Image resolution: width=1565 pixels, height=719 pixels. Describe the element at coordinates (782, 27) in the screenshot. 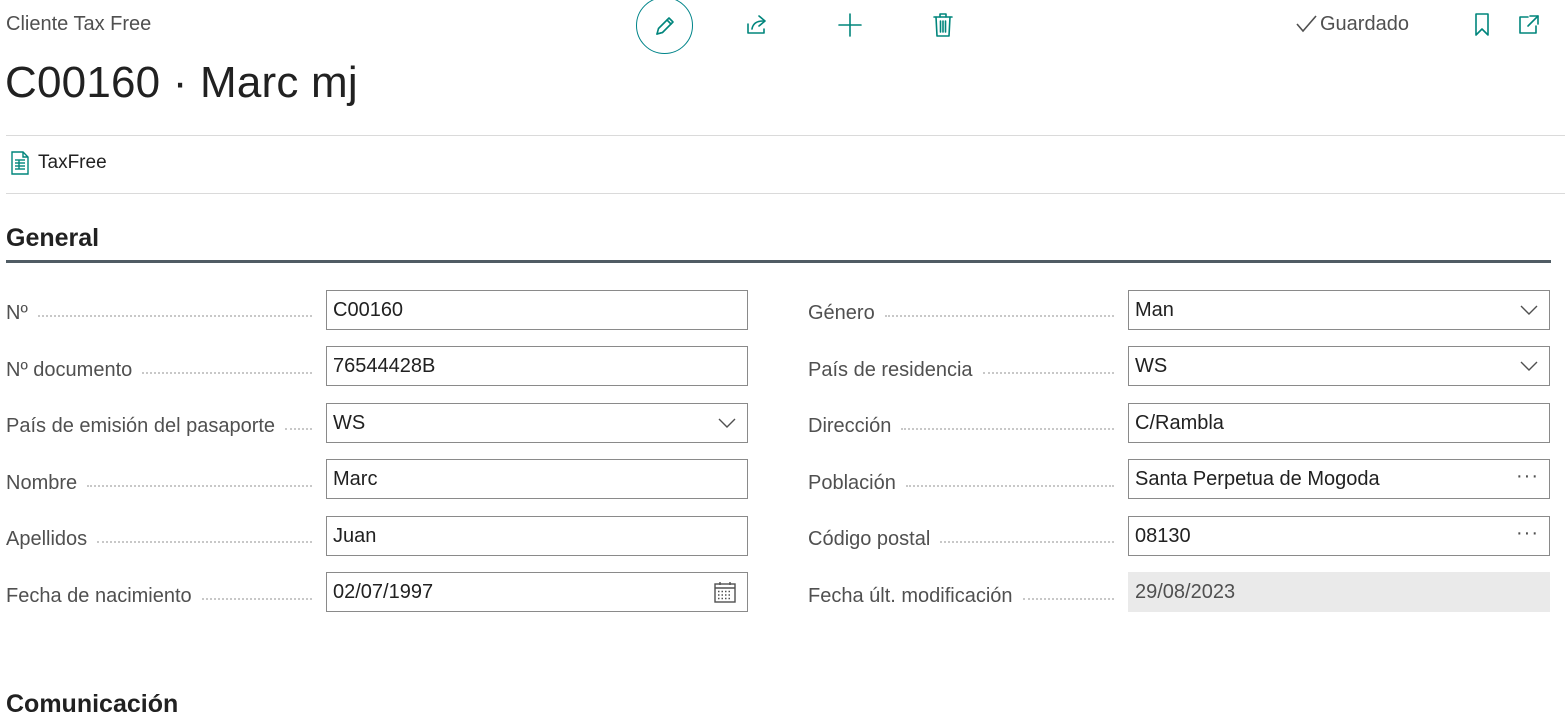

I see `page-header: Cliente Tax Free Guardado` at that location.